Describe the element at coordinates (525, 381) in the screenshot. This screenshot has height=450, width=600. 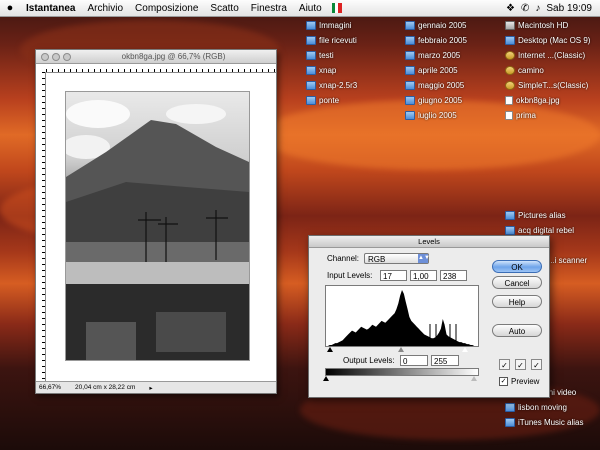
I see `preview-label: Preview` at that location.